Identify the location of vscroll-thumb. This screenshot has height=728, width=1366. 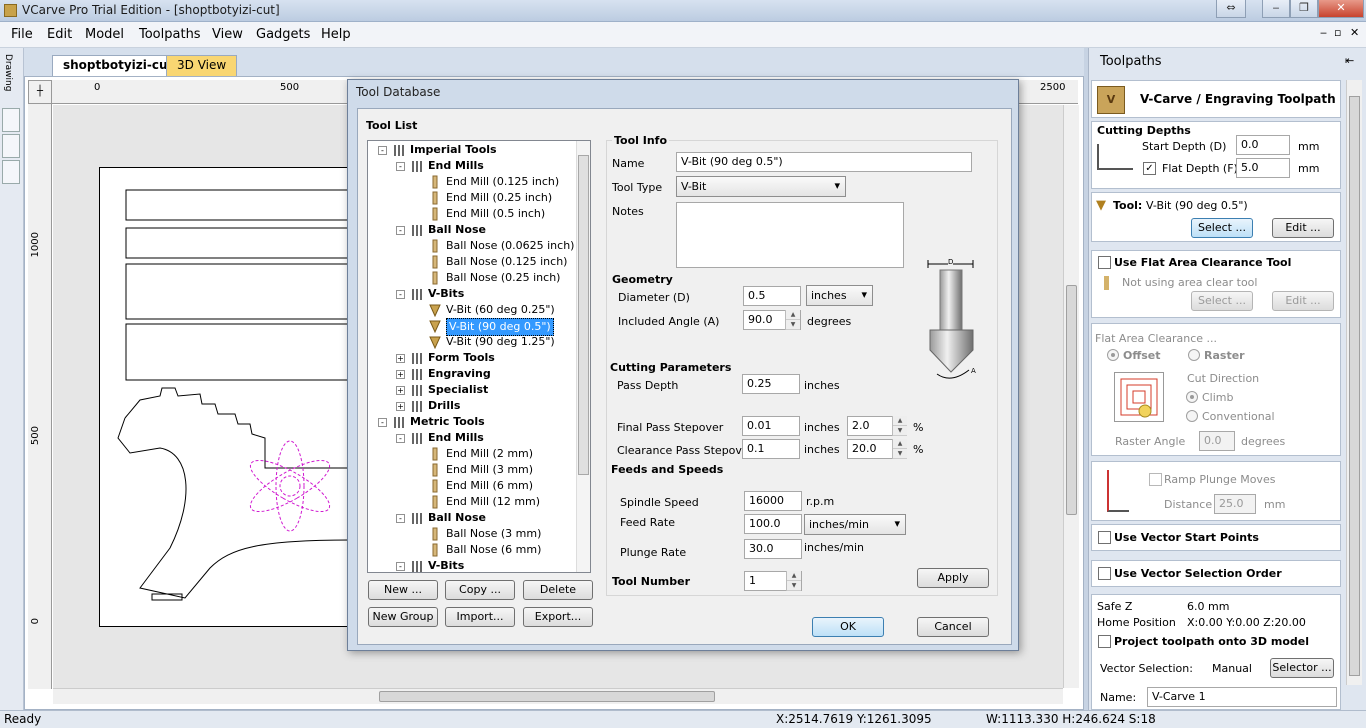
(1071, 400).